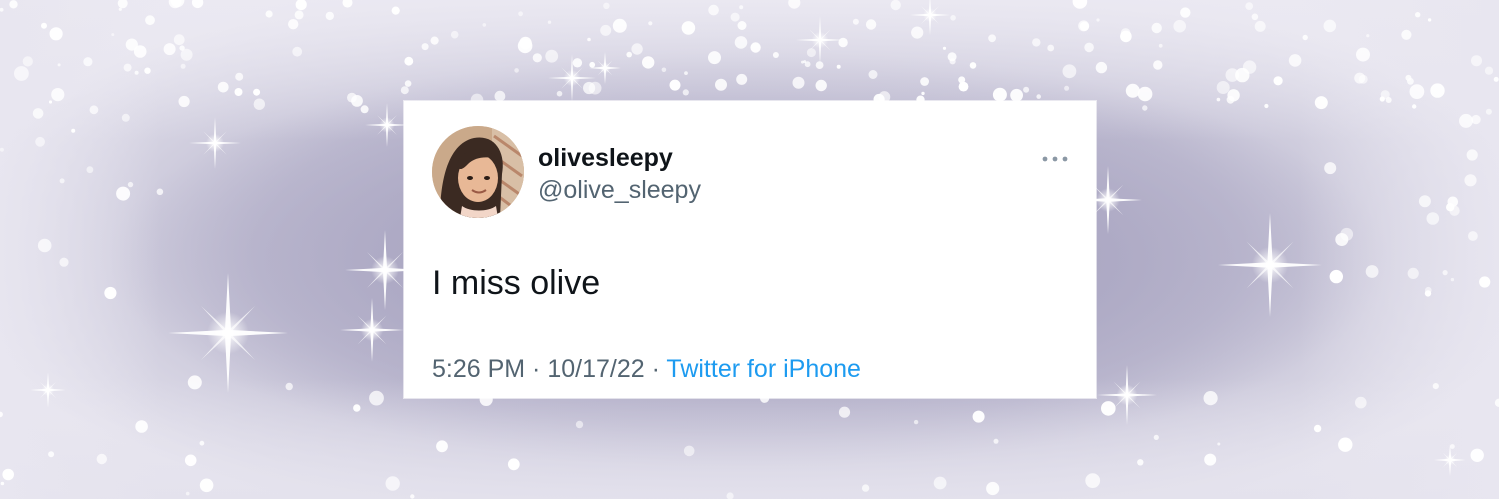 Image resolution: width=1499 pixels, height=499 pixels. What do you see at coordinates (619, 190) in the screenshot?
I see `user-handle: @olive_sleepy` at bounding box center [619, 190].